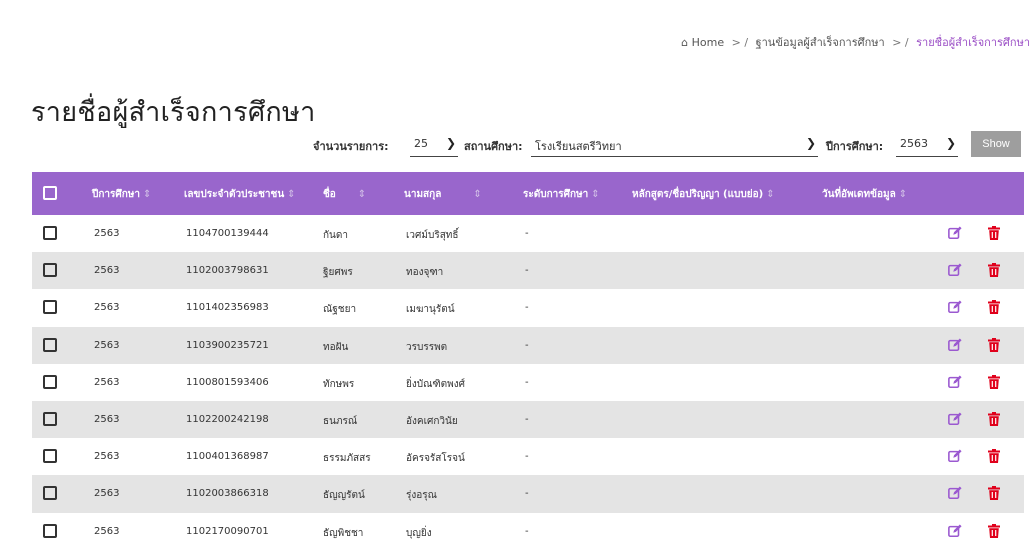  What do you see at coordinates (227, 494) in the screenshot?
I see `cell-citizen-id: 1102003866318` at bounding box center [227, 494].